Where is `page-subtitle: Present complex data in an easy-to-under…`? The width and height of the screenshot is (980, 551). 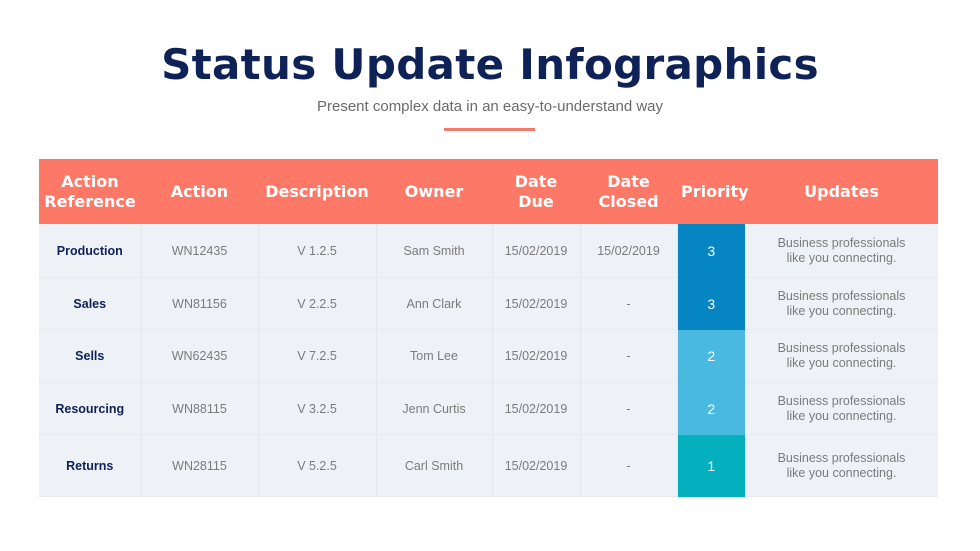
page-subtitle: Present complex data in an easy-to-under… is located at coordinates (490, 106).